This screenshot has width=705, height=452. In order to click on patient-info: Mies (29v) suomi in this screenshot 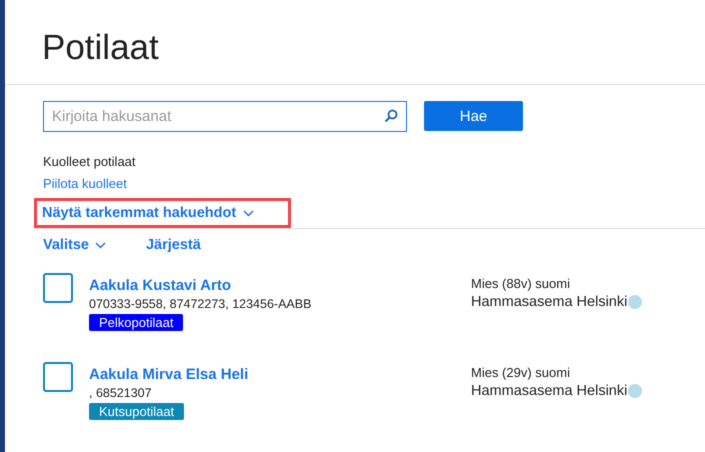, I will do `click(521, 372)`.